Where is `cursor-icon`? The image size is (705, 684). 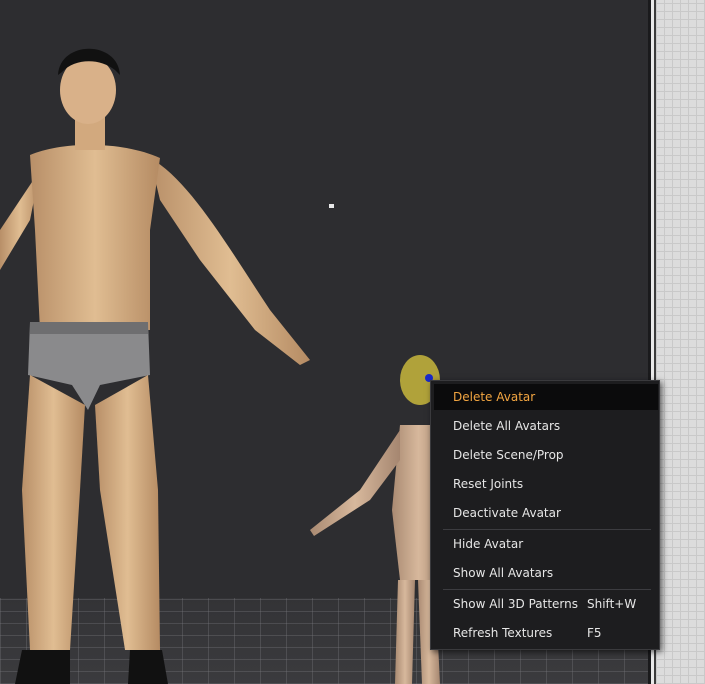 cursor-icon is located at coordinates (331, 206).